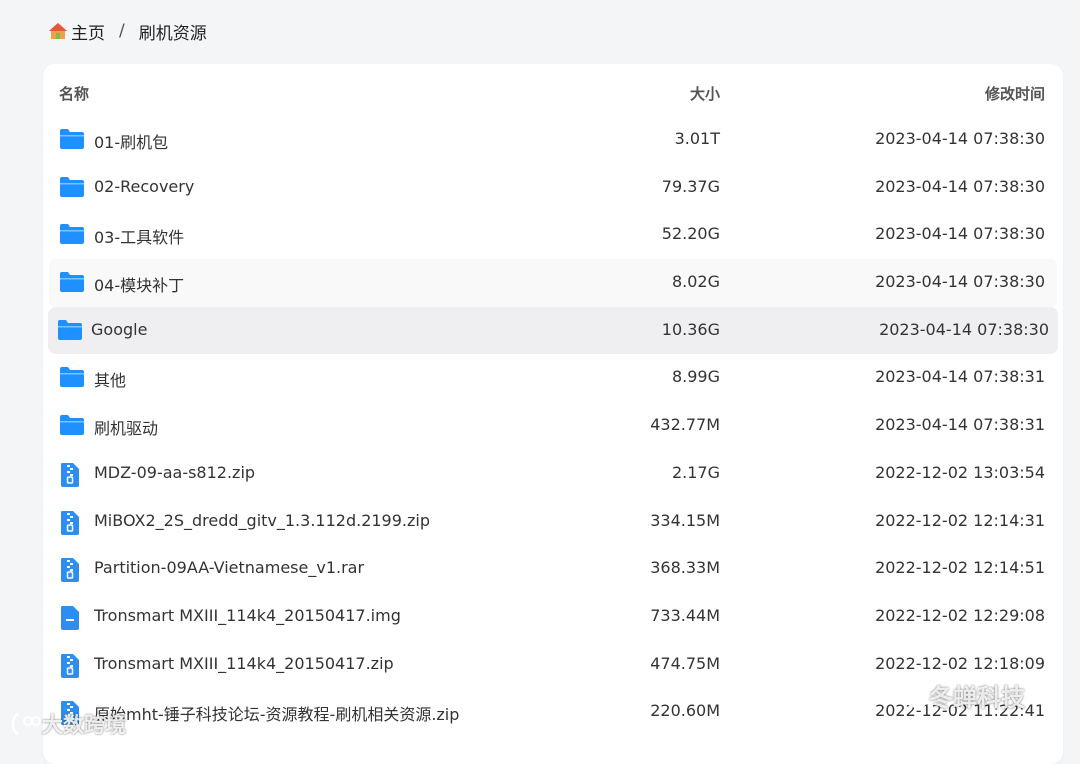 This screenshot has width=1080, height=764. What do you see at coordinates (139, 236) in the screenshot?
I see `file-name: 03-工具软件` at bounding box center [139, 236].